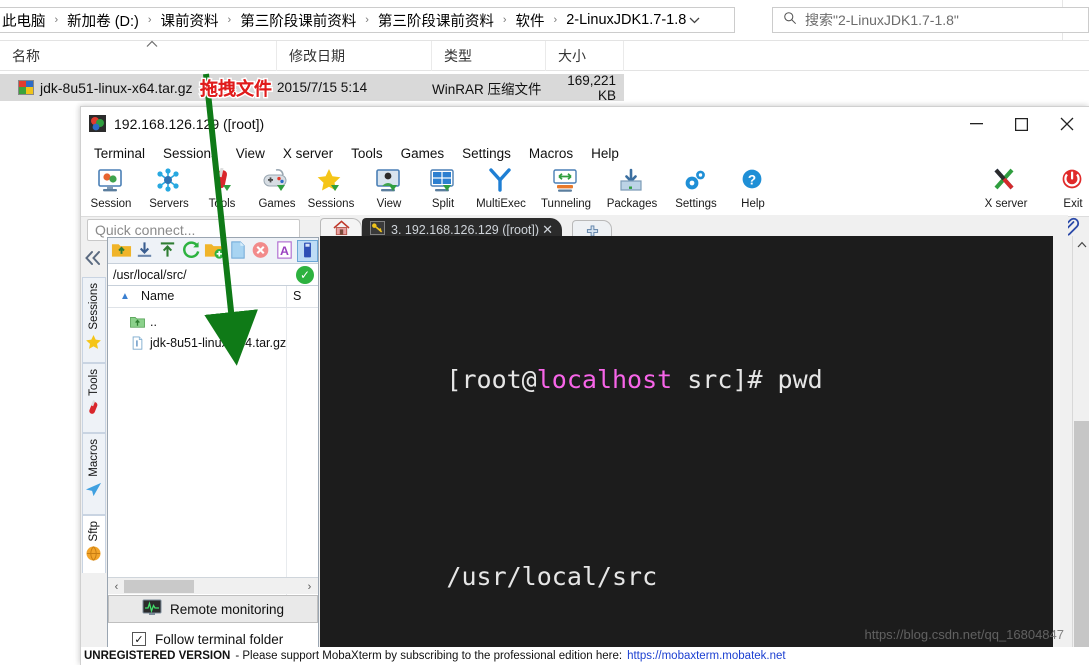 The height and width of the screenshot is (665, 1089). What do you see at coordinates (696, 191) in the screenshot?
I see `toolbar-button-settings: Settings` at bounding box center [696, 191].